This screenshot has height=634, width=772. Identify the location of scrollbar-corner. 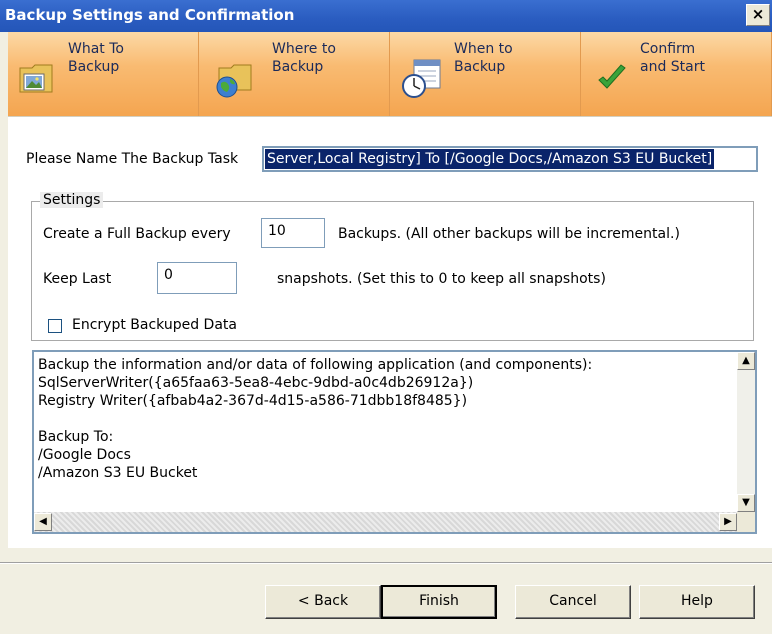
(746, 522).